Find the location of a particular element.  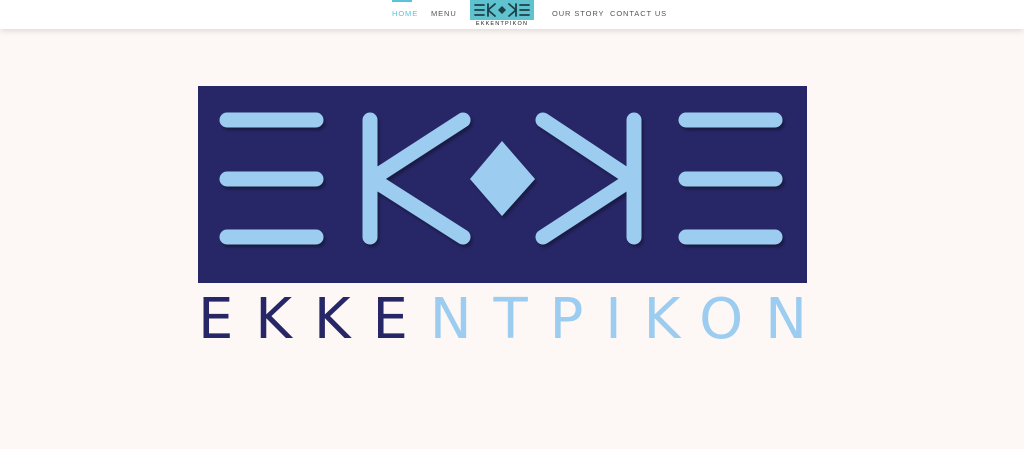

hero-wordmark: EKKE NTPIKON is located at coordinates (502, 319).